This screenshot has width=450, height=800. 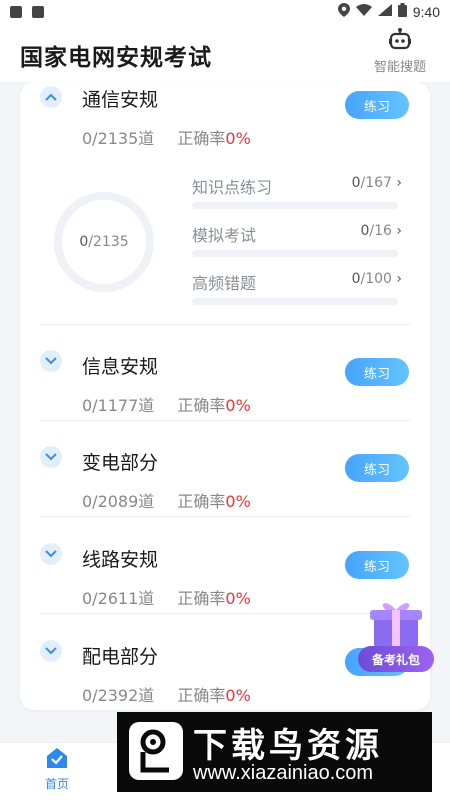 What do you see at coordinates (376, 279) in the screenshot?
I see `sub-item-count: 0/100 ›` at bounding box center [376, 279].